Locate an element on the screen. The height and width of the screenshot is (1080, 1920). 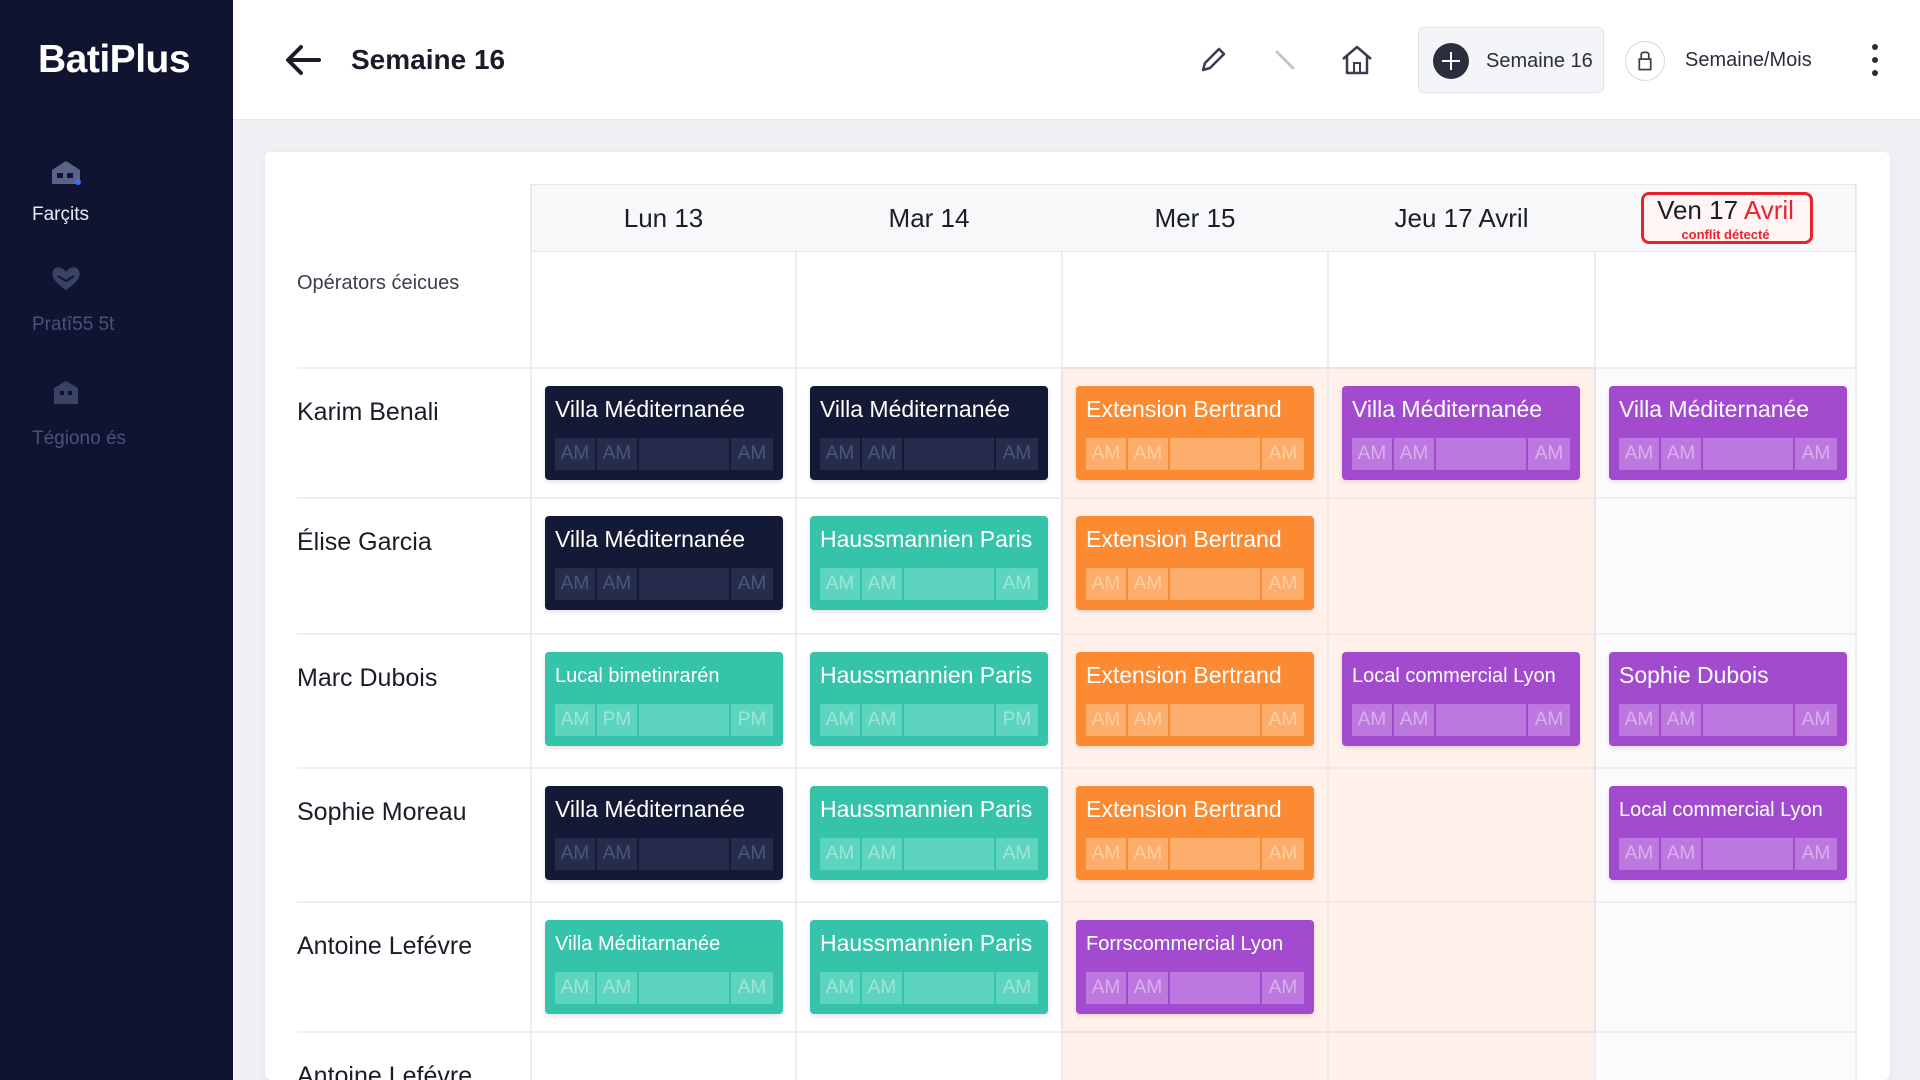
assignment-block: Haussmannien Paris AM AM PM is located at coordinates (929, 699).